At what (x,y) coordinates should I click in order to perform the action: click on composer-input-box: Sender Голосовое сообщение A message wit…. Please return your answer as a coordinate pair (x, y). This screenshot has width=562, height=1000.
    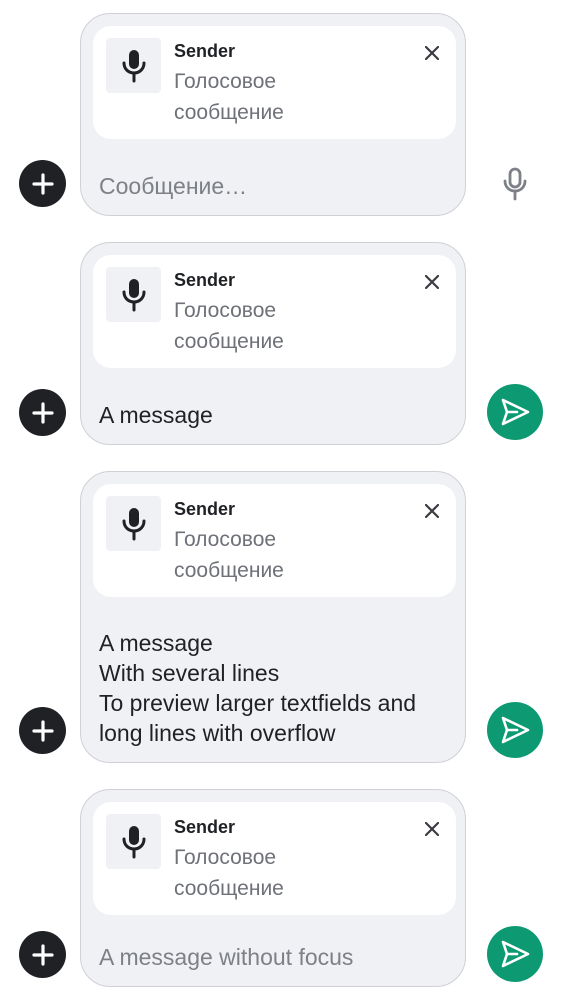
    Looking at the image, I should click on (273, 888).